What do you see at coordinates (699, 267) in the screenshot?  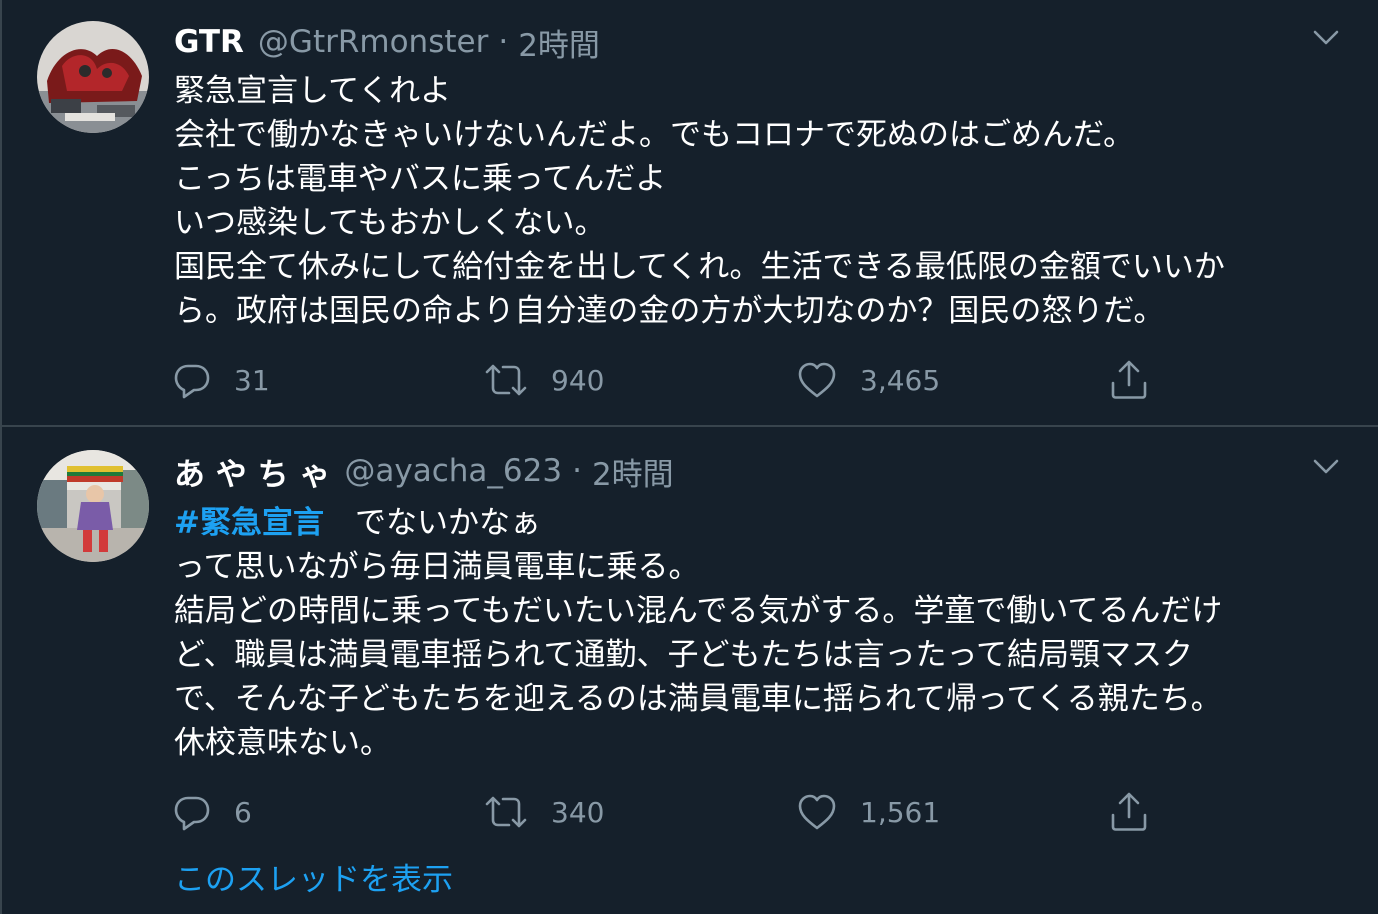 I see `tweet-text-line: 国民全て休みにして給付金を出してくれ。生活できる最低限の金額でいいか` at bounding box center [699, 267].